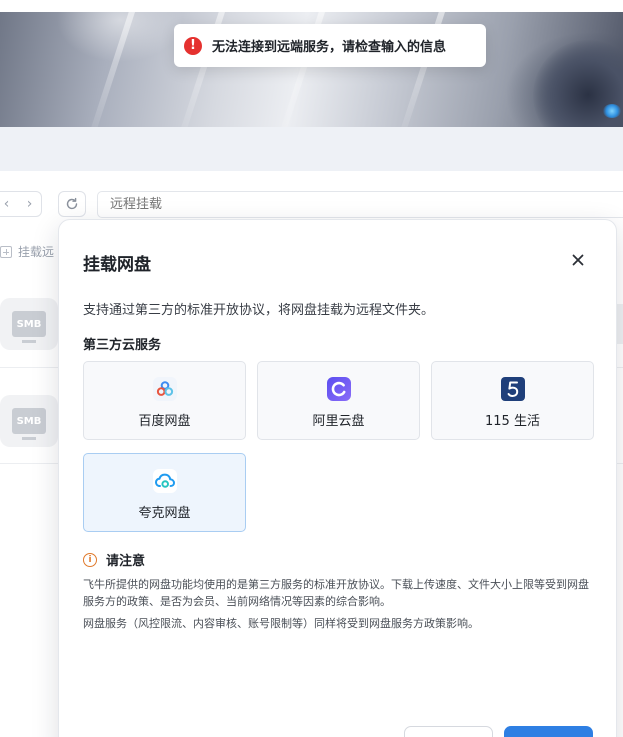  What do you see at coordinates (512, 389) in the screenshot?
I see `115-life-icon` at bounding box center [512, 389].